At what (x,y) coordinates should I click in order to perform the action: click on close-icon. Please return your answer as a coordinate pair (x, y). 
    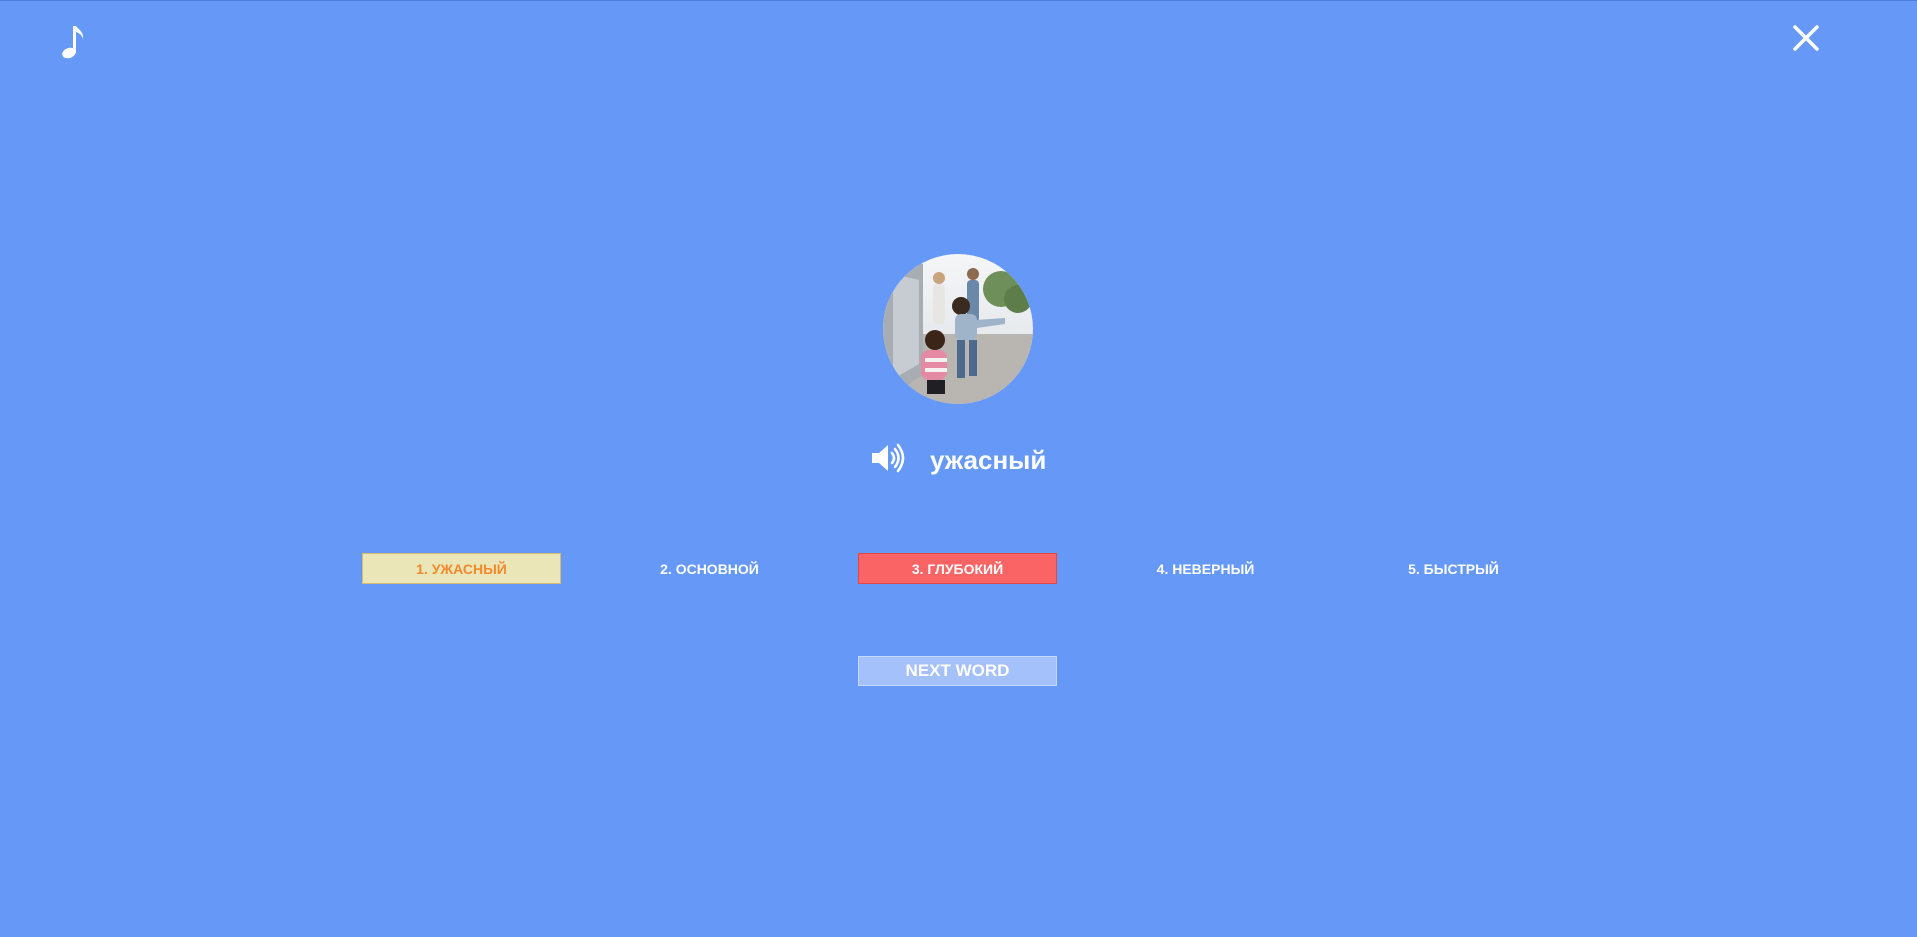
    Looking at the image, I should click on (1806, 38).